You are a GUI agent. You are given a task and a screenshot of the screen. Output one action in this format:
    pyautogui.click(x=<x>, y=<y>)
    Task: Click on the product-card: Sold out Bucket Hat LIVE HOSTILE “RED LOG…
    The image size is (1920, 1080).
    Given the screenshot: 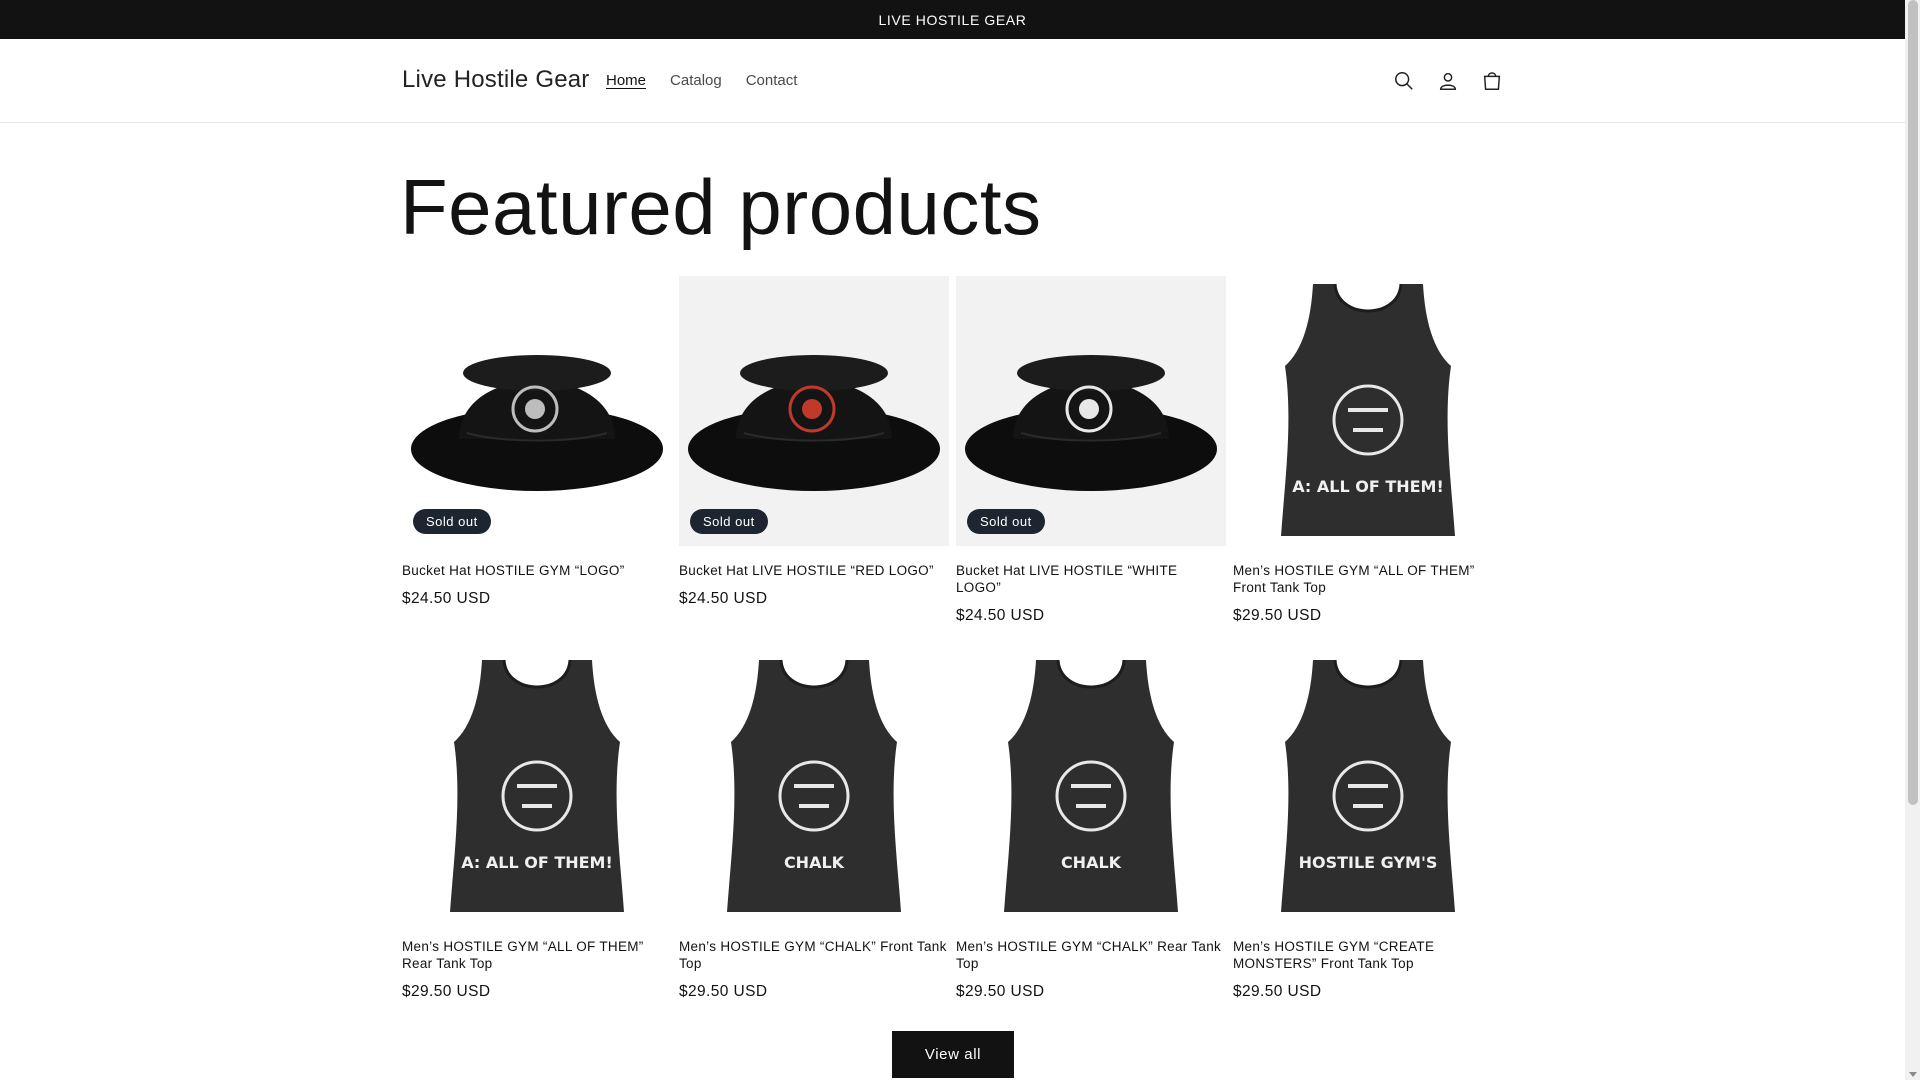 What is the action you would take?
    pyautogui.click(x=814, y=442)
    